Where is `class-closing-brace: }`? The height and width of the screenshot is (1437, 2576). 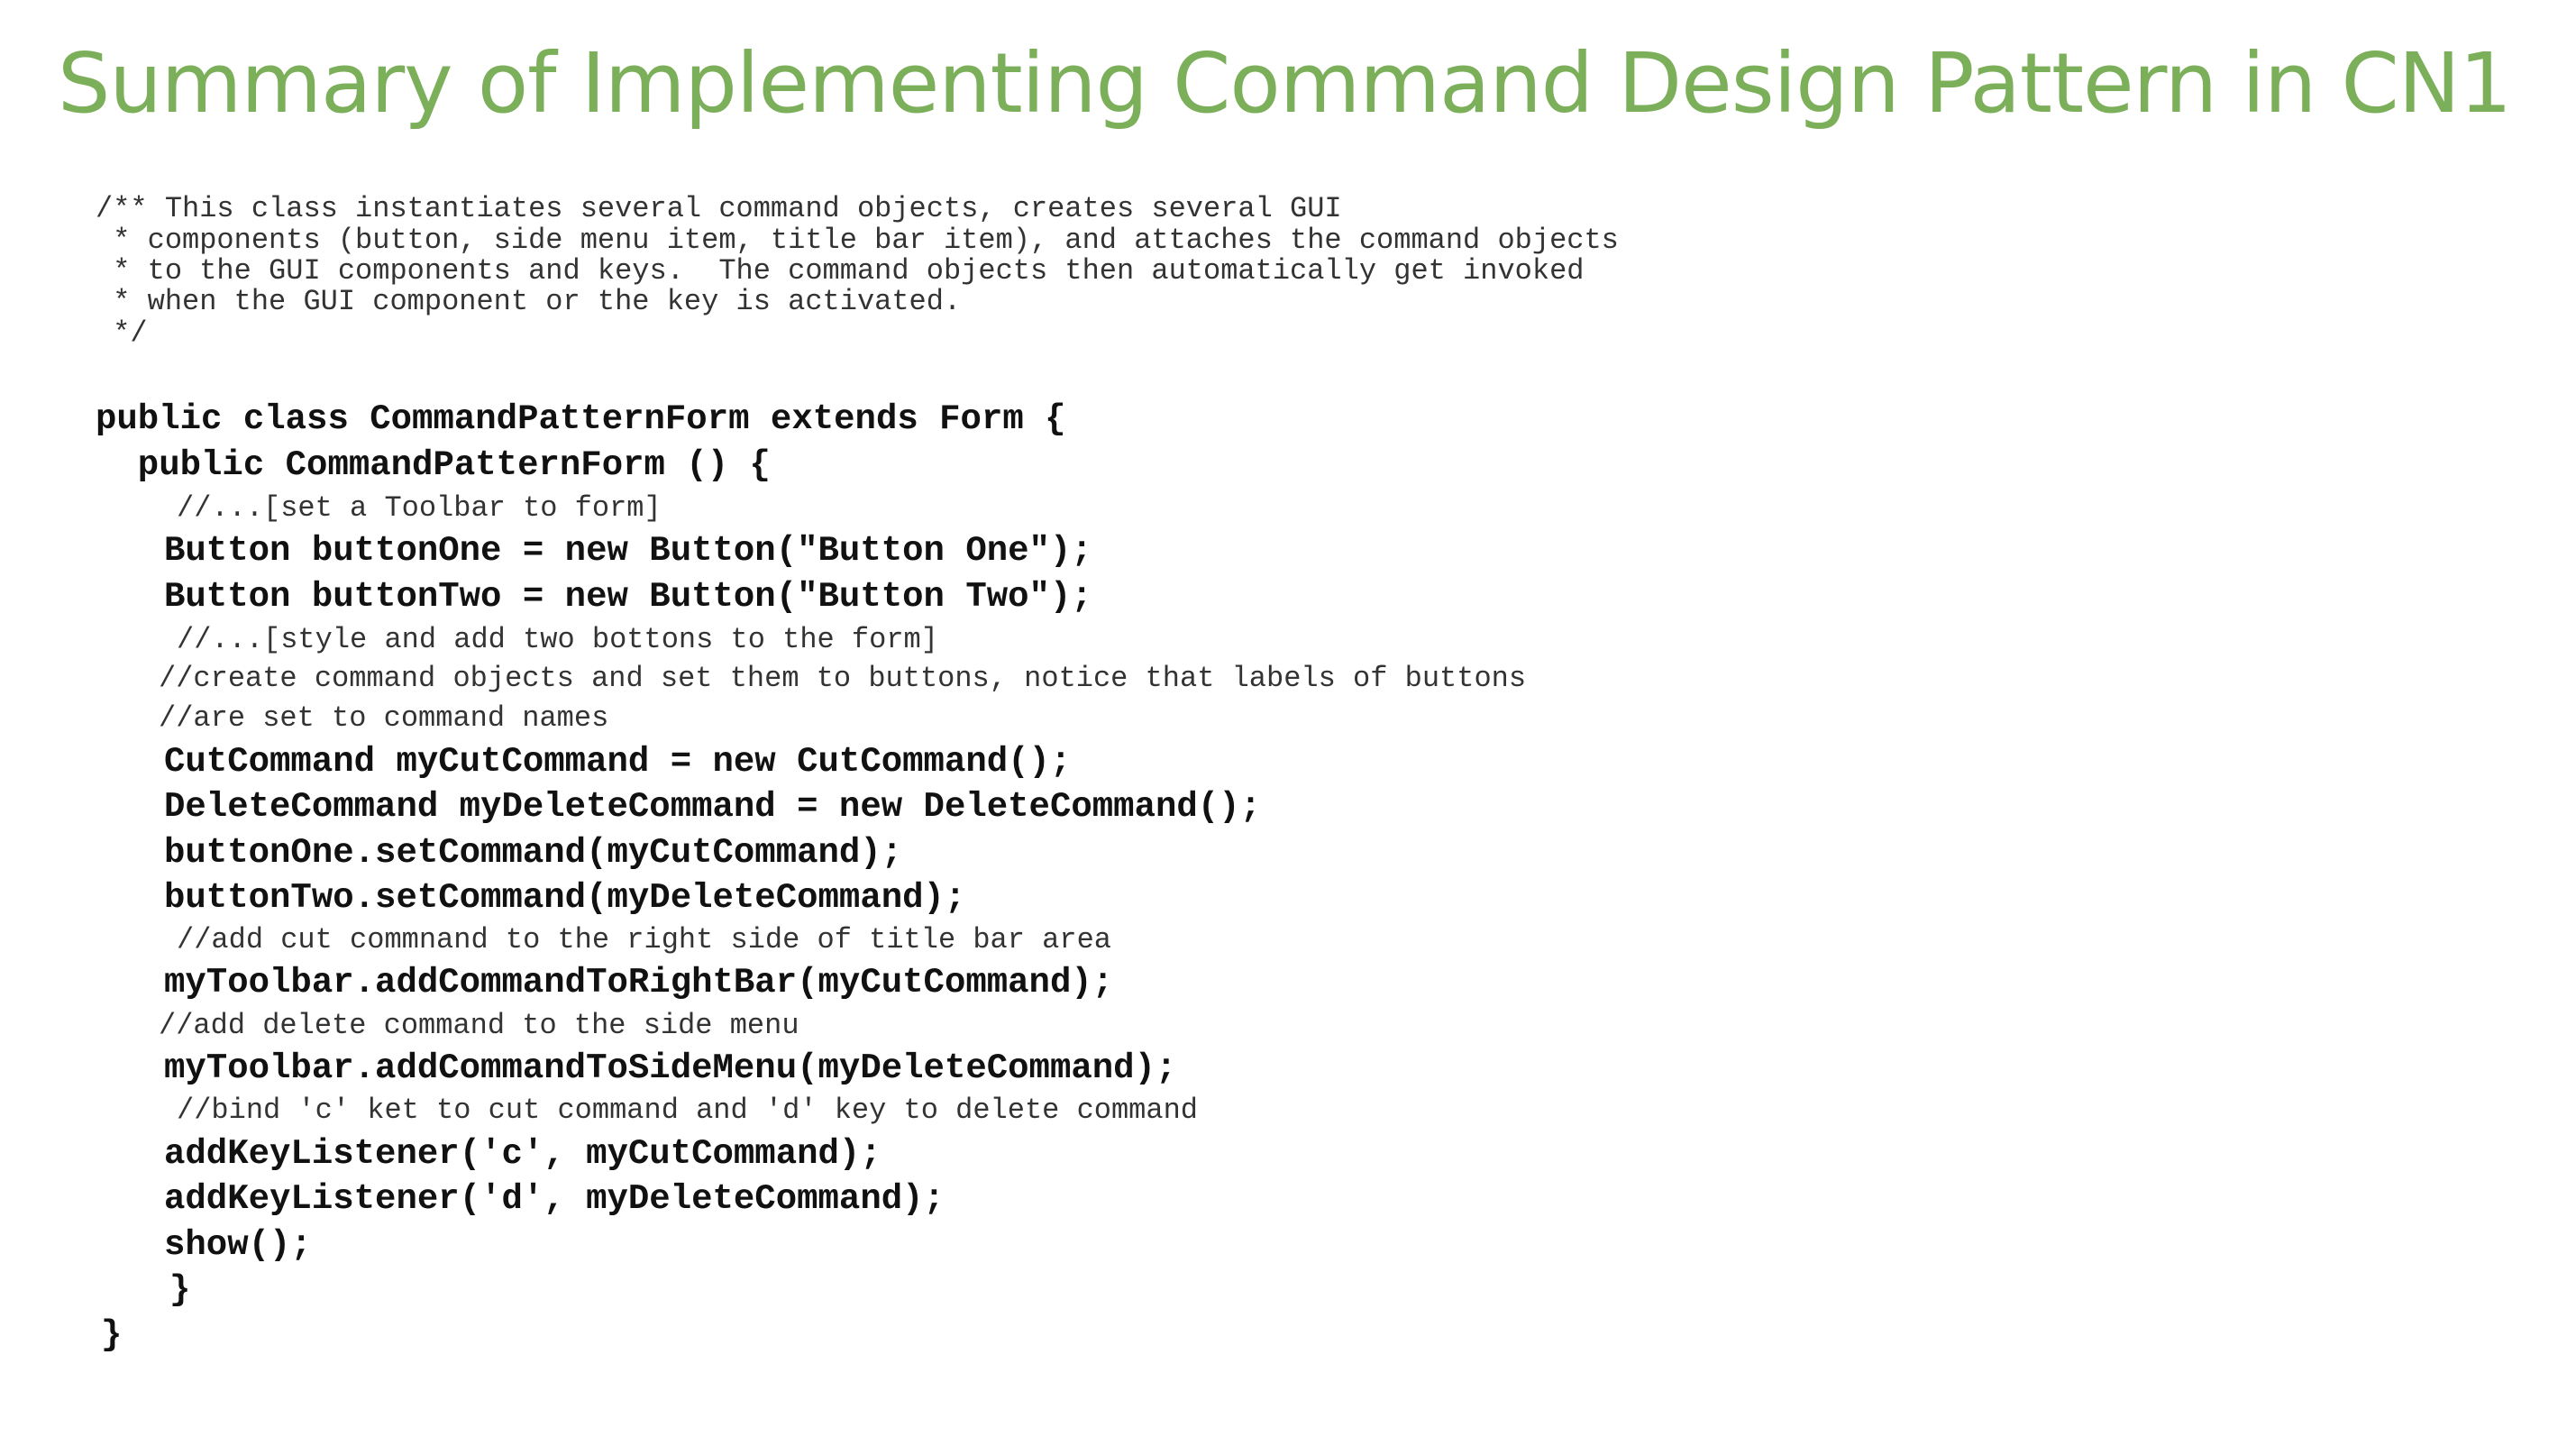 class-closing-brace: } is located at coordinates (112, 1335).